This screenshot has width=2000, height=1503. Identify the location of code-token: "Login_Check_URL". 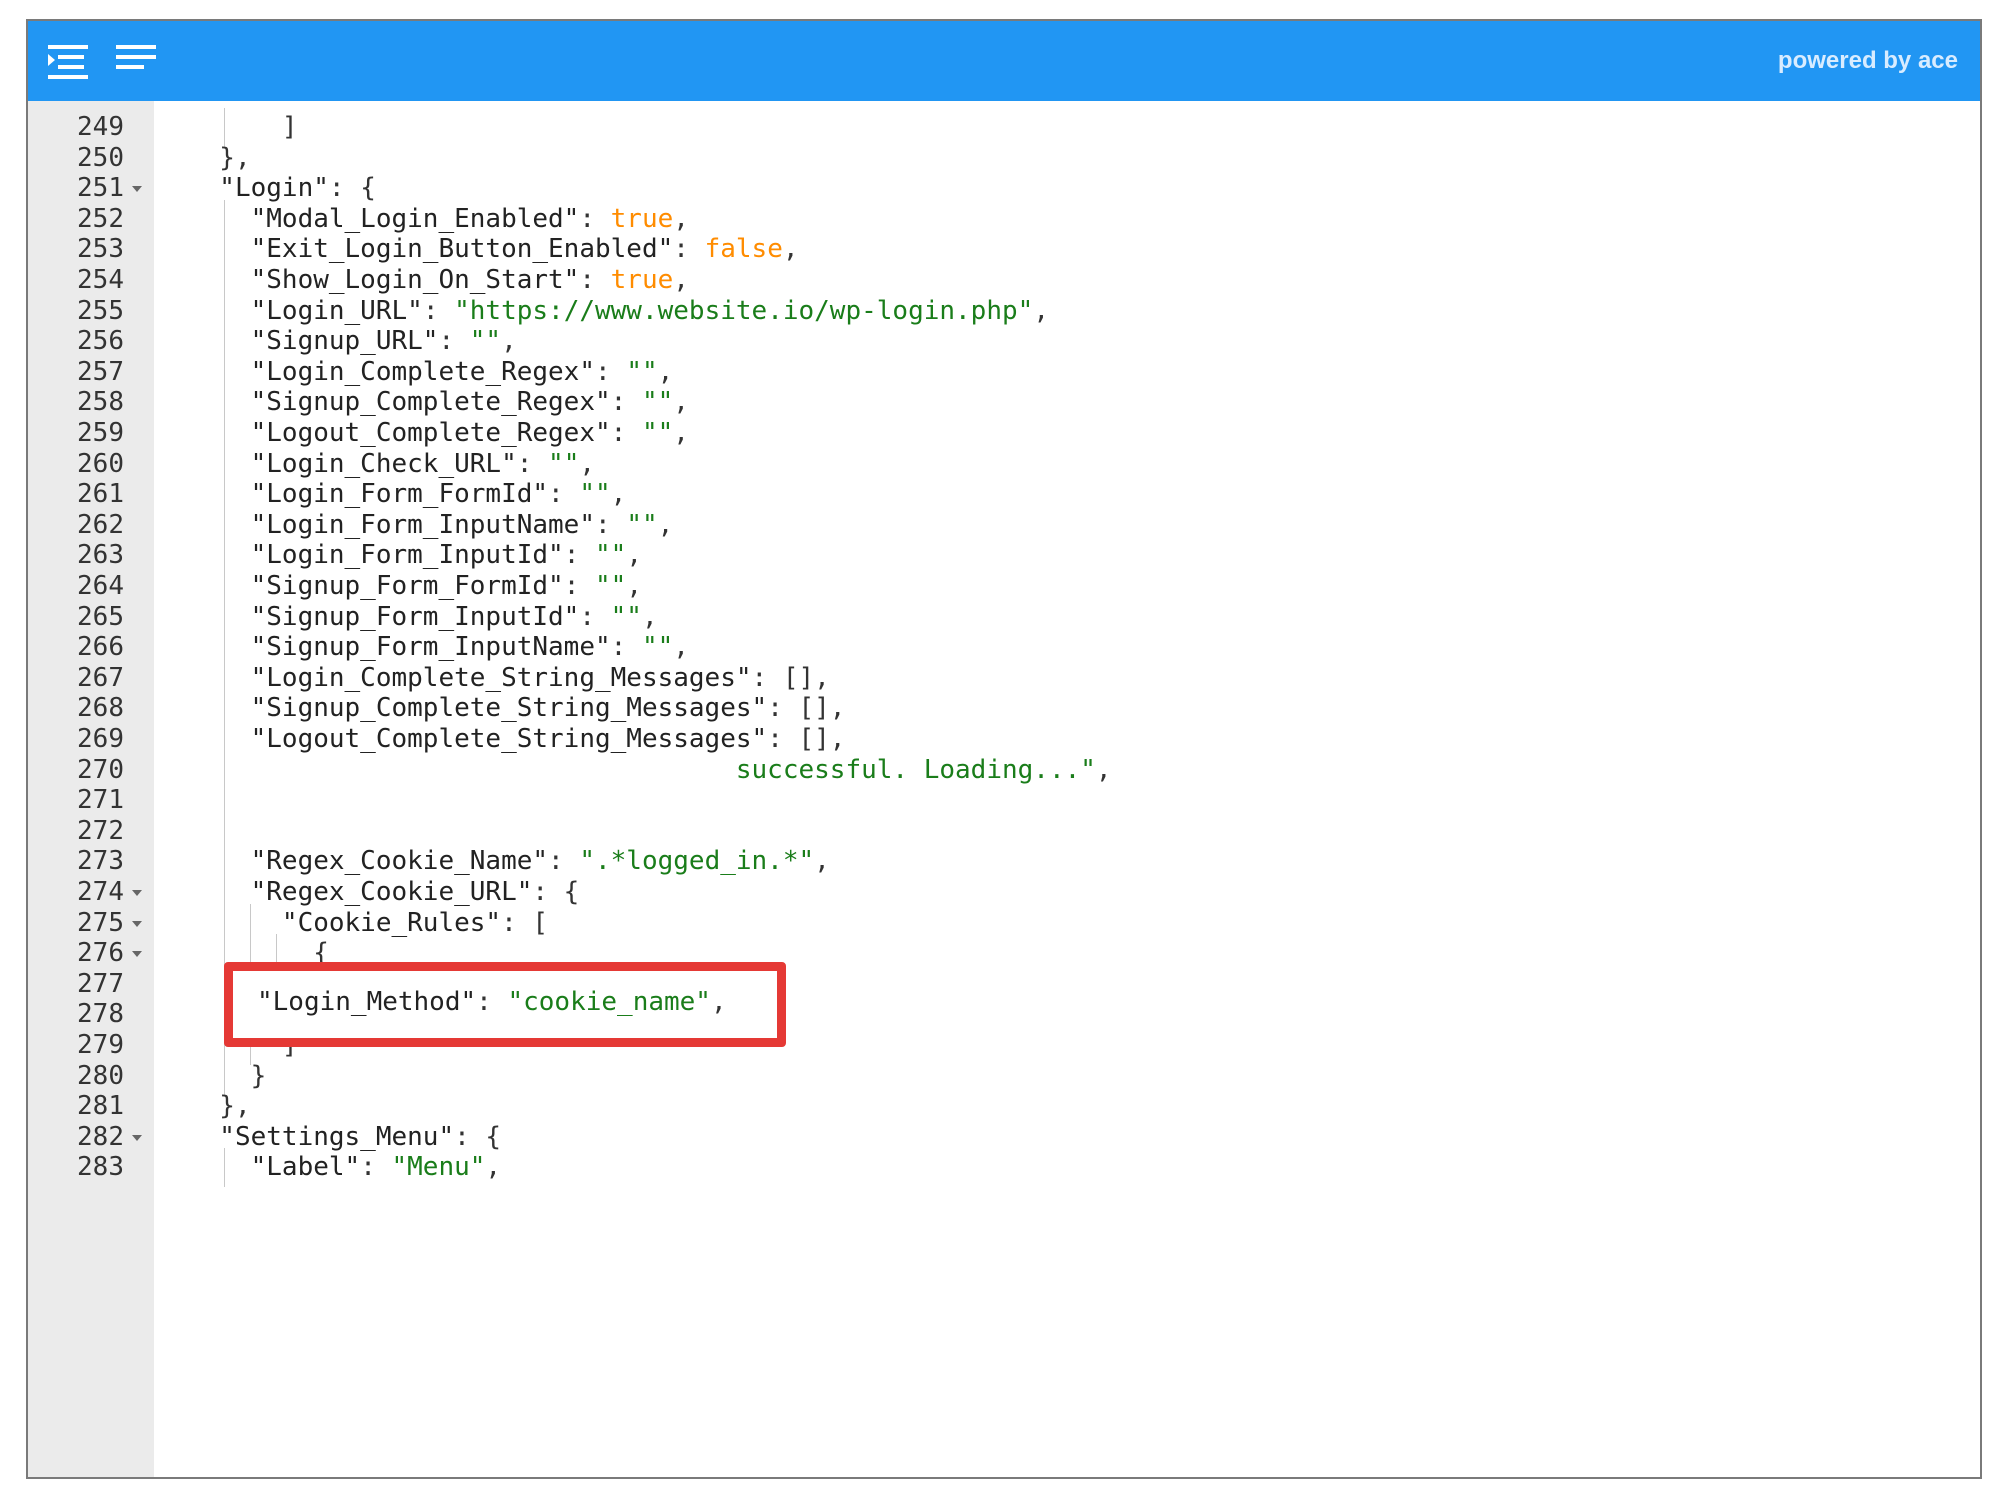
(352, 463).